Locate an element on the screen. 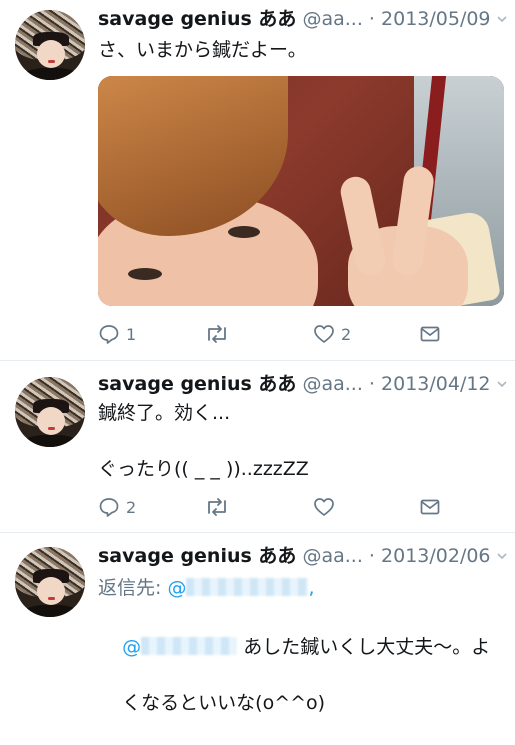 Image resolution: width=515 pixels, height=745 pixels. tweet-text: 鍼終了。効く... ぐったり(( _ _ ))..zzzZZ is located at coordinates (203, 441).